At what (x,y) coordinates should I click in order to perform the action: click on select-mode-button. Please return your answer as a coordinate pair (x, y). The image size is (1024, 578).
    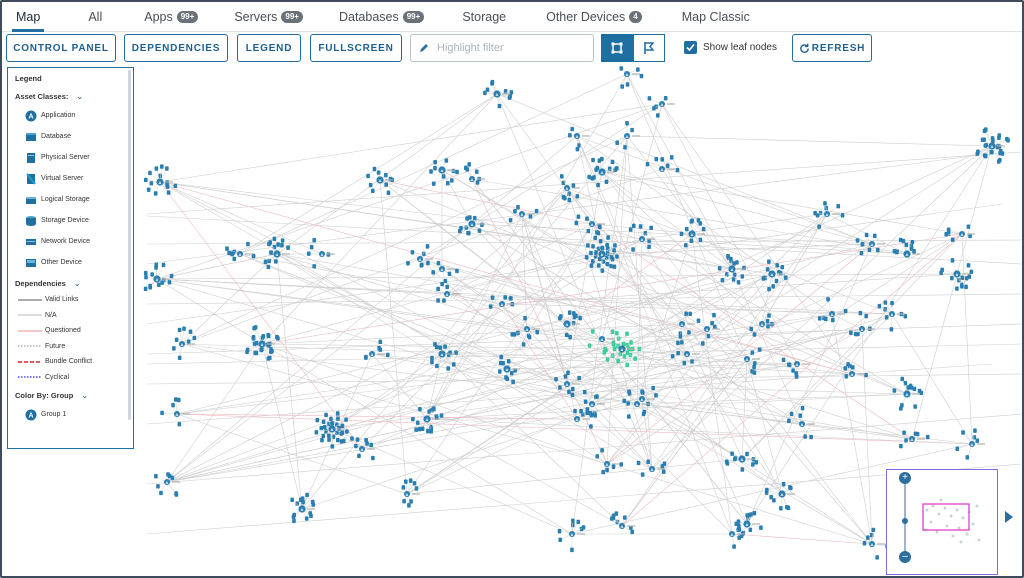
    Looking at the image, I should click on (617, 48).